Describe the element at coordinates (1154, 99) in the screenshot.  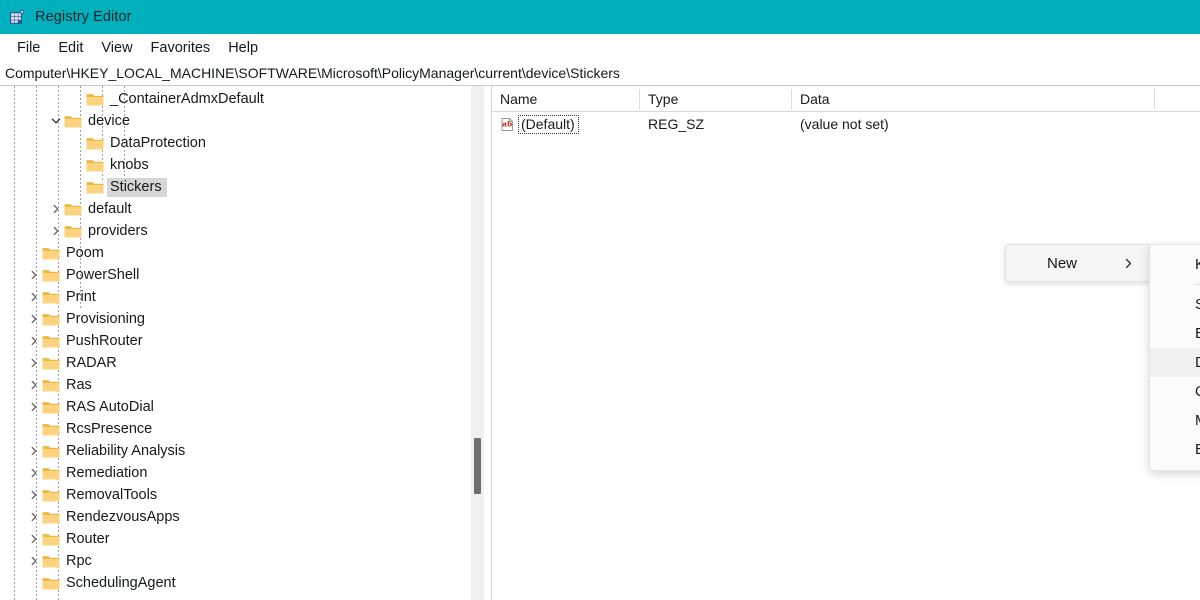
I see `column-divider-data-end` at that location.